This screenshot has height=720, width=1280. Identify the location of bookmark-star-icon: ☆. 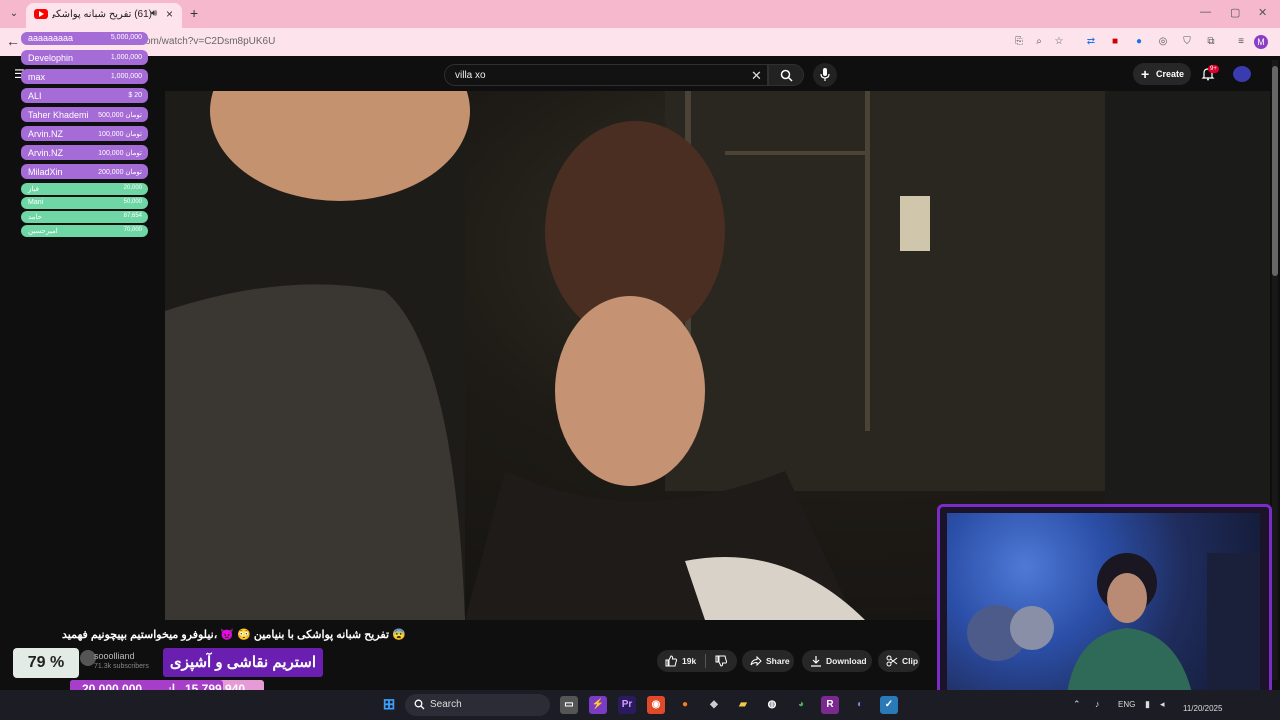
(1059, 42).